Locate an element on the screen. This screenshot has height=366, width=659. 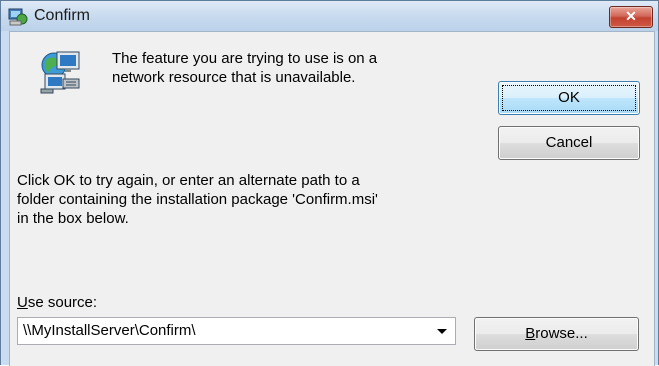
cancel-button-label: Cancel is located at coordinates (569, 142).